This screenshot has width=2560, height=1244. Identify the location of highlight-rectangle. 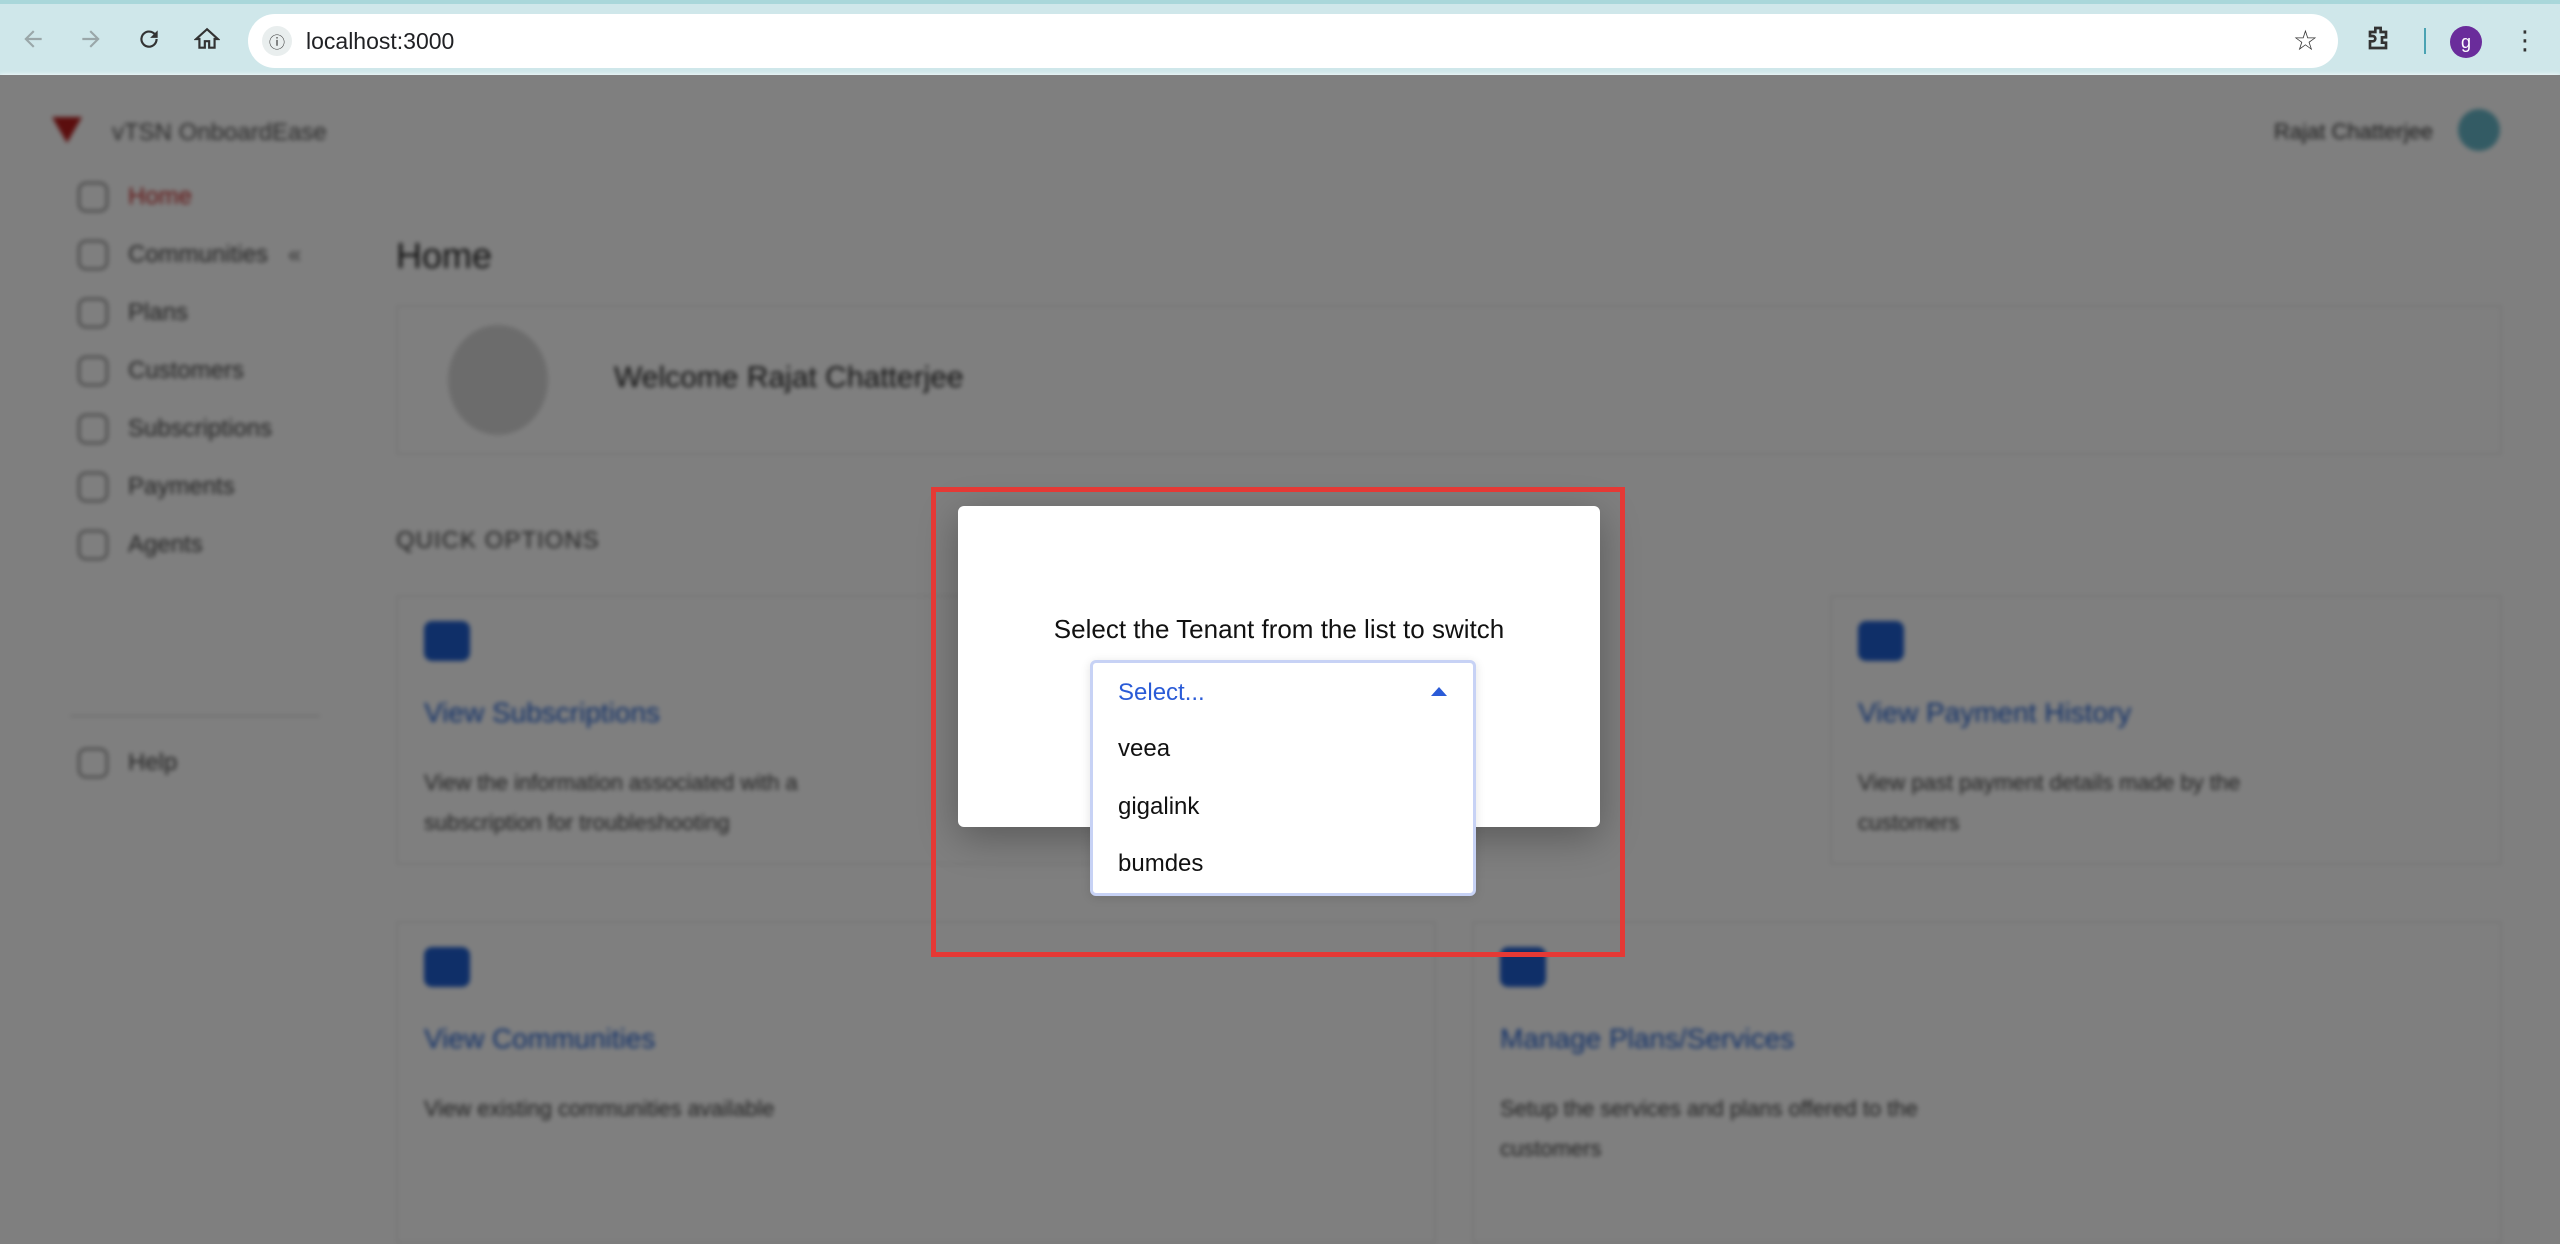
(1278, 722).